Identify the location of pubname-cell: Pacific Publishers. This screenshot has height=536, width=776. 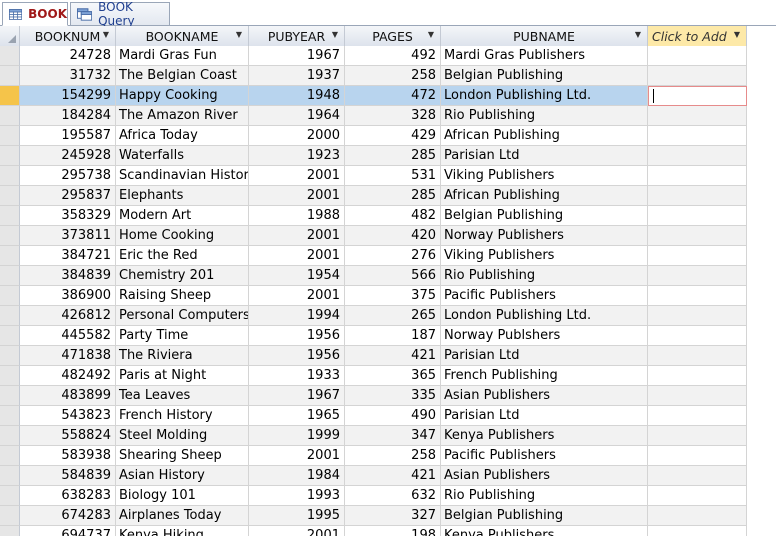
(544, 296).